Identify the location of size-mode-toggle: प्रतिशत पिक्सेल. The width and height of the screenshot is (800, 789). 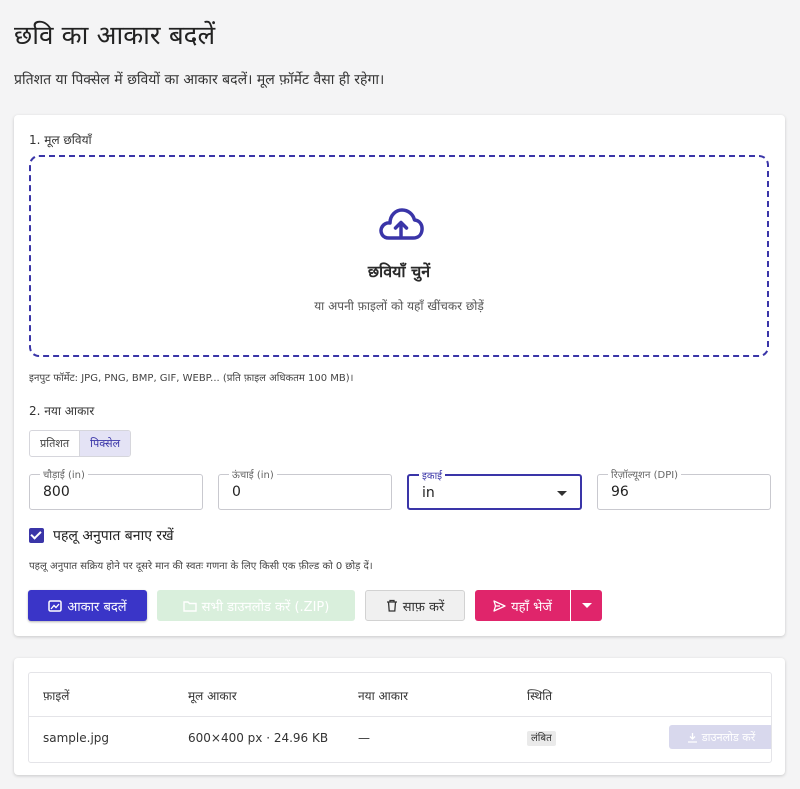
(80, 443).